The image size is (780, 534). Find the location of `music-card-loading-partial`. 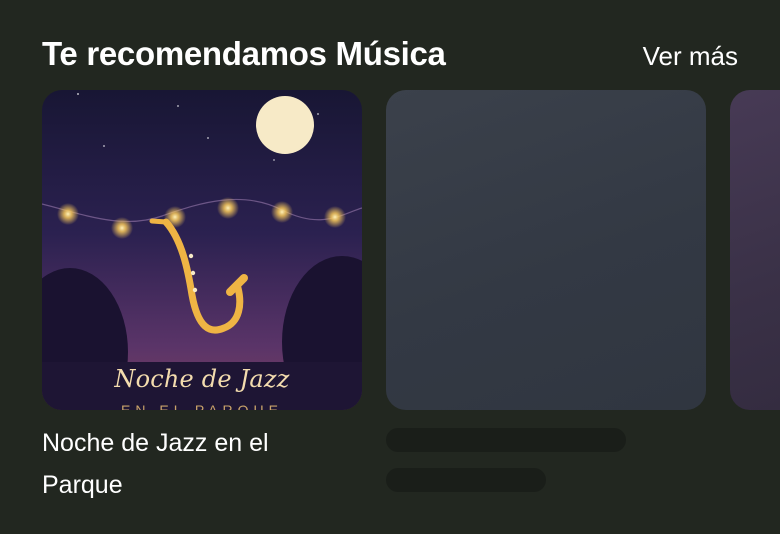

music-card-loading-partial is located at coordinates (755, 250).